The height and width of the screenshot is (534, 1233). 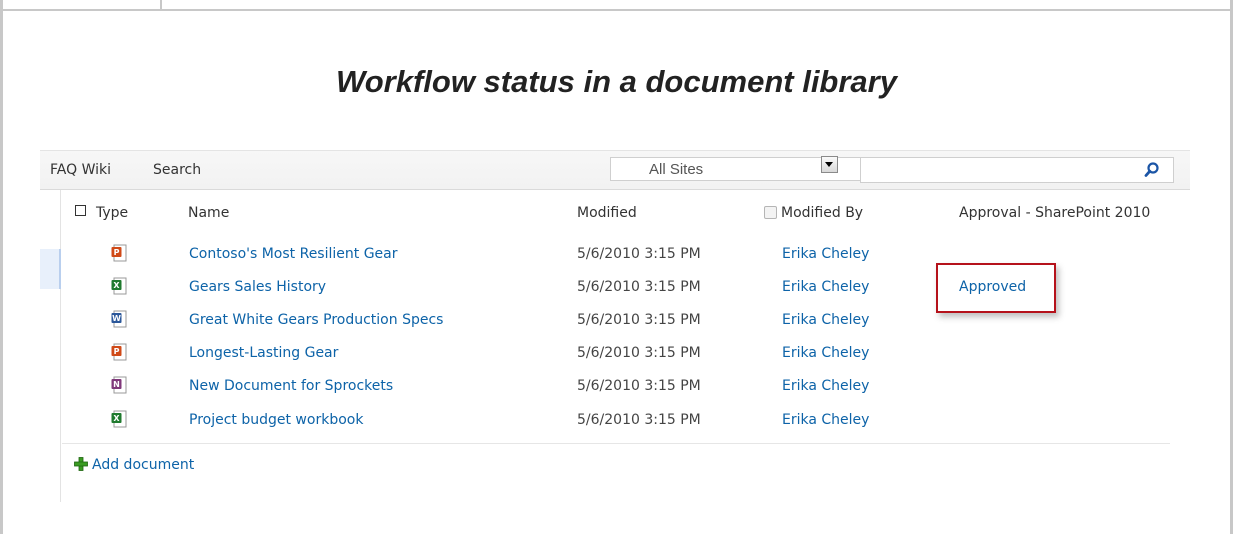 What do you see at coordinates (80, 210) in the screenshot?
I see `select-all-checkbox` at bounding box center [80, 210].